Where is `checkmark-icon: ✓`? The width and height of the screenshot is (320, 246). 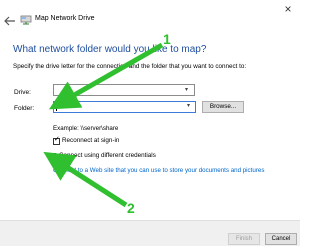
checkmark-icon: ✓ is located at coordinates (57, 139).